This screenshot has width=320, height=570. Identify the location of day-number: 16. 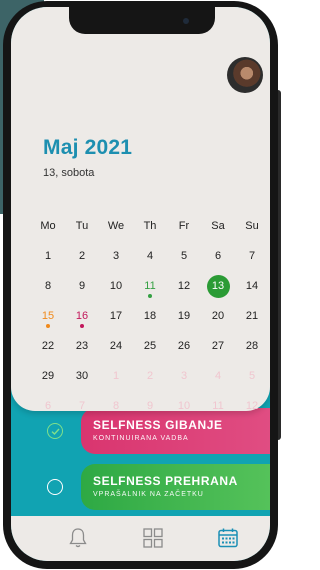
(82, 316).